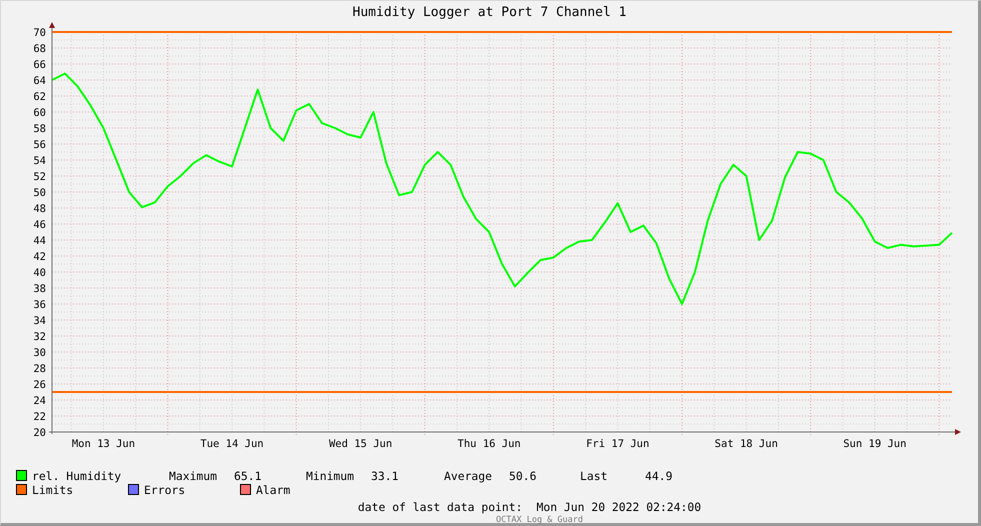 This screenshot has width=981, height=526. I want to click on stat-value: 65.1, so click(248, 475).